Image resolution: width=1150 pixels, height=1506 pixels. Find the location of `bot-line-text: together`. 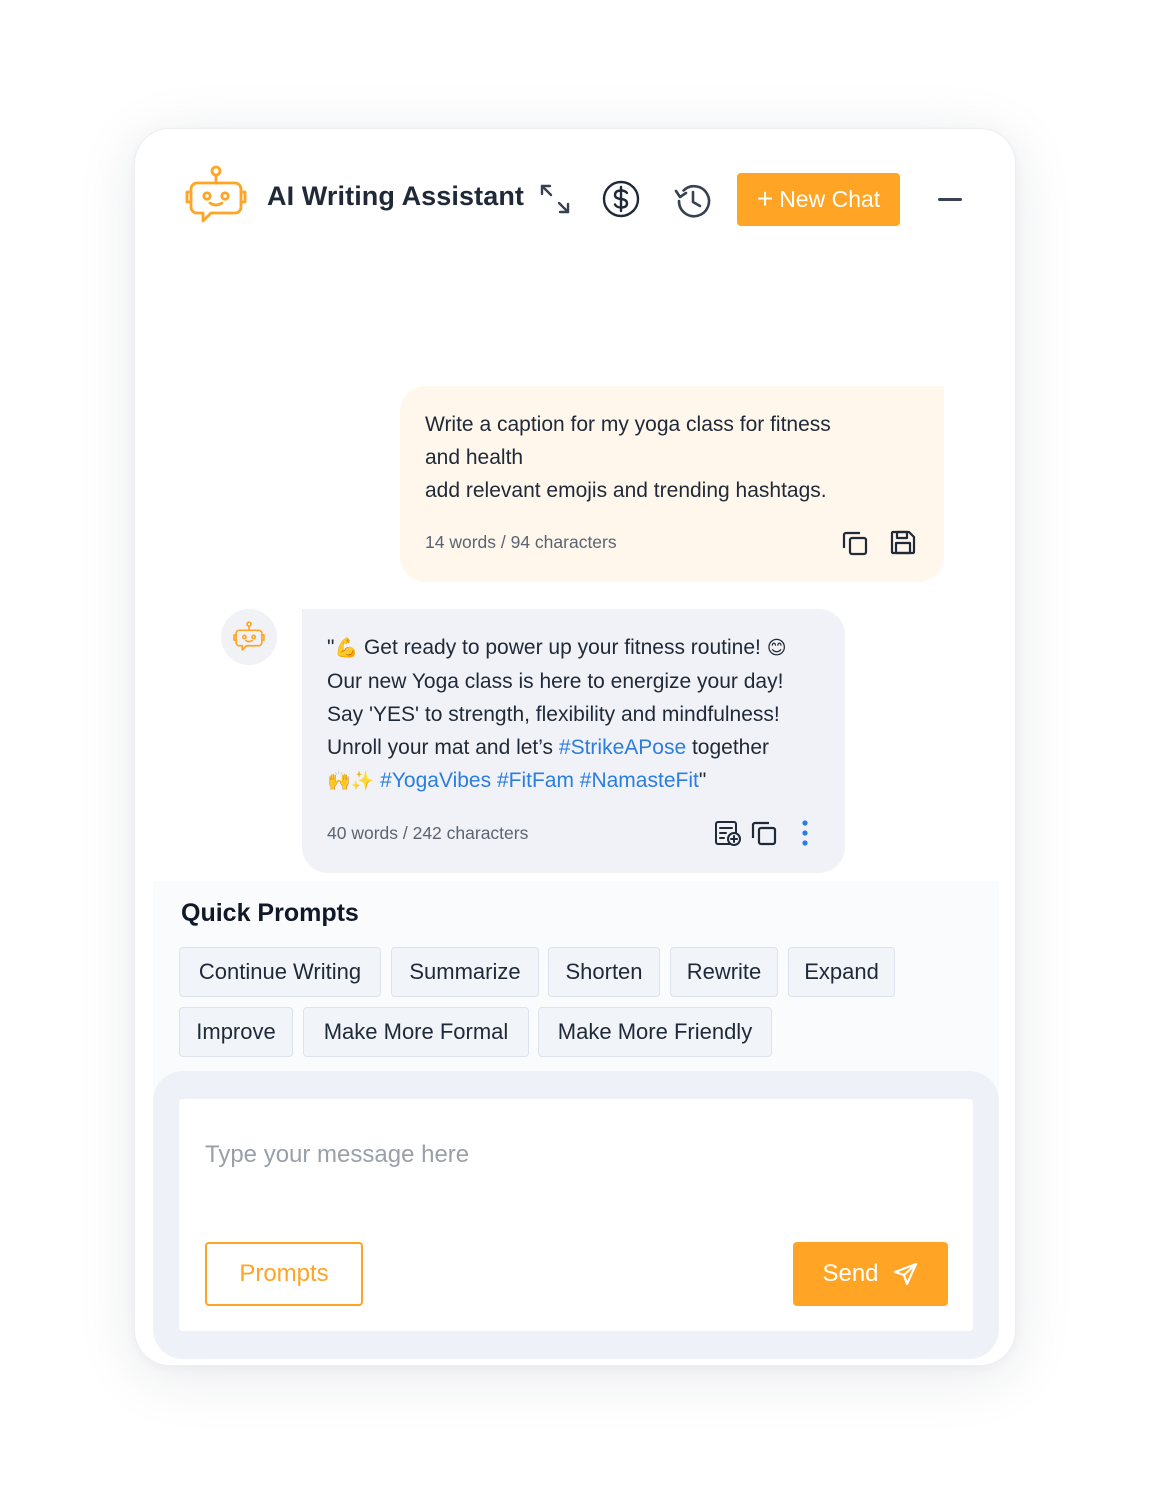

bot-line-text: together is located at coordinates (728, 747).